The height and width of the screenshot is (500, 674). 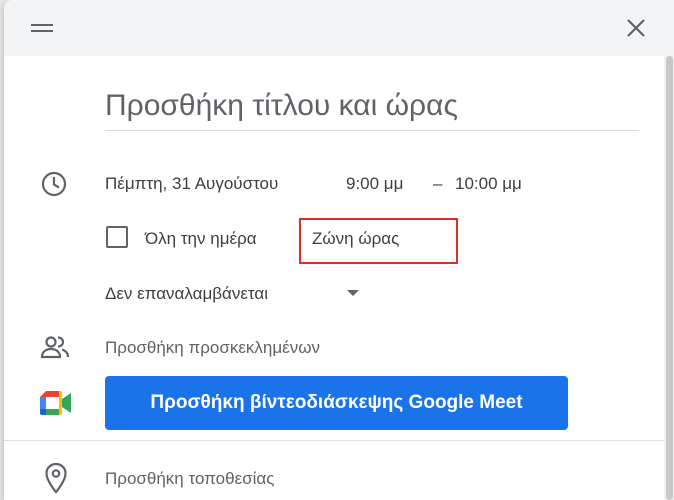 What do you see at coordinates (187, 293) in the screenshot?
I see `recurrence-value: Δεν επαναλαμβάνεται` at bounding box center [187, 293].